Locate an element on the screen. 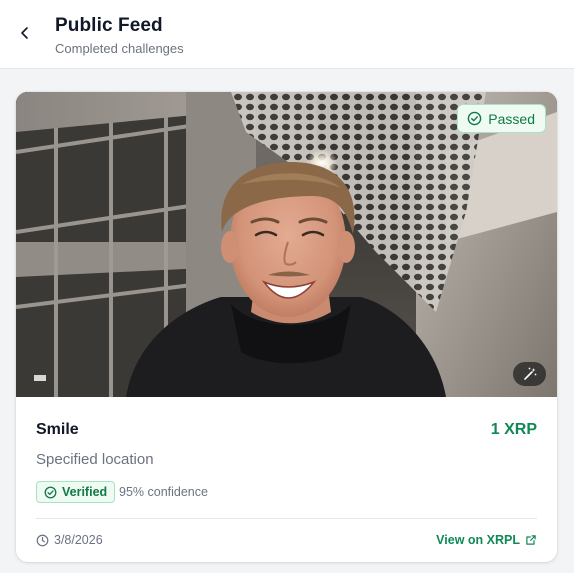 This screenshot has height=573, width=574. page-subtitle: Completed challenges is located at coordinates (119, 48).